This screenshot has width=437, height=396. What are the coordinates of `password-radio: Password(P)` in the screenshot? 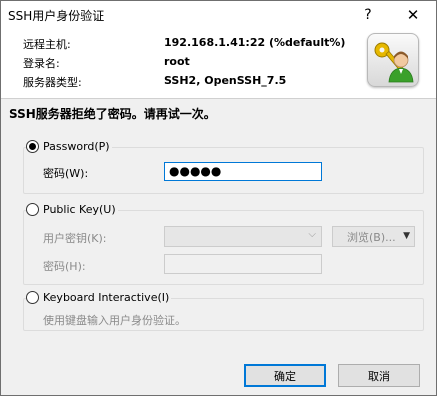 It's located at (69, 146).